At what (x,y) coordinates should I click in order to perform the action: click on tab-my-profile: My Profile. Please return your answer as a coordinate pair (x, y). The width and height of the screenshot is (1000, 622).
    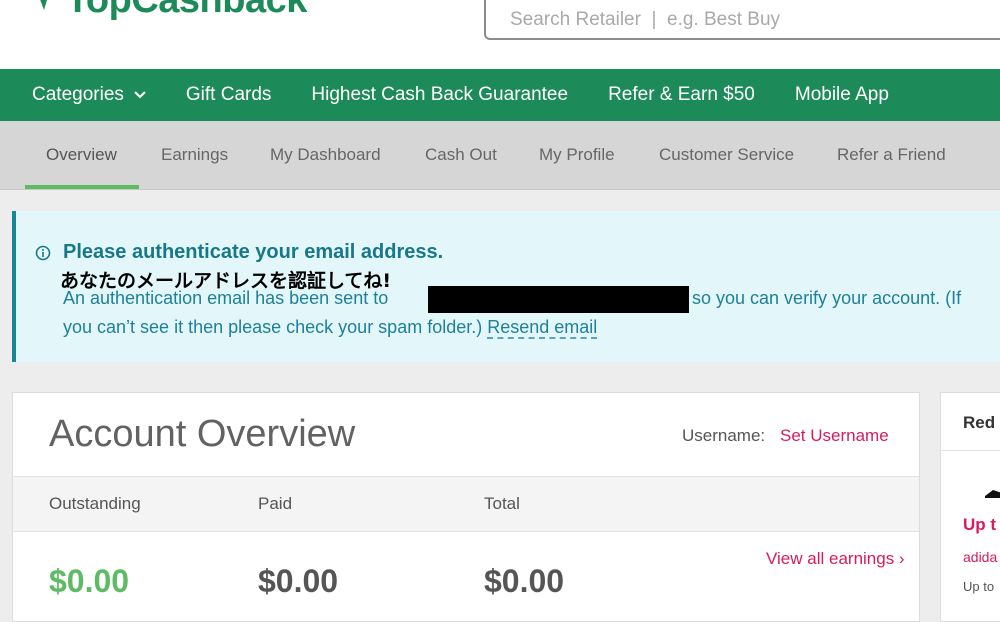
    Looking at the image, I should click on (577, 155).